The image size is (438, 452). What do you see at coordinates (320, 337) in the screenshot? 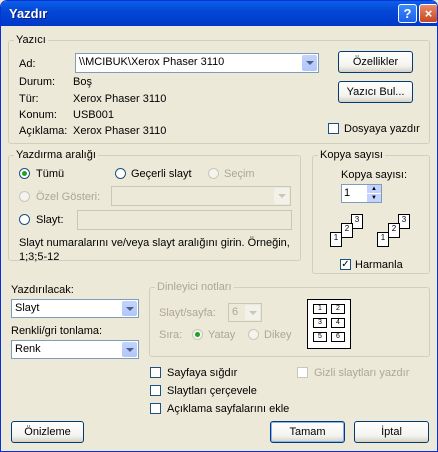
I see `preview-cell: 5` at bounding box center [320, 337].